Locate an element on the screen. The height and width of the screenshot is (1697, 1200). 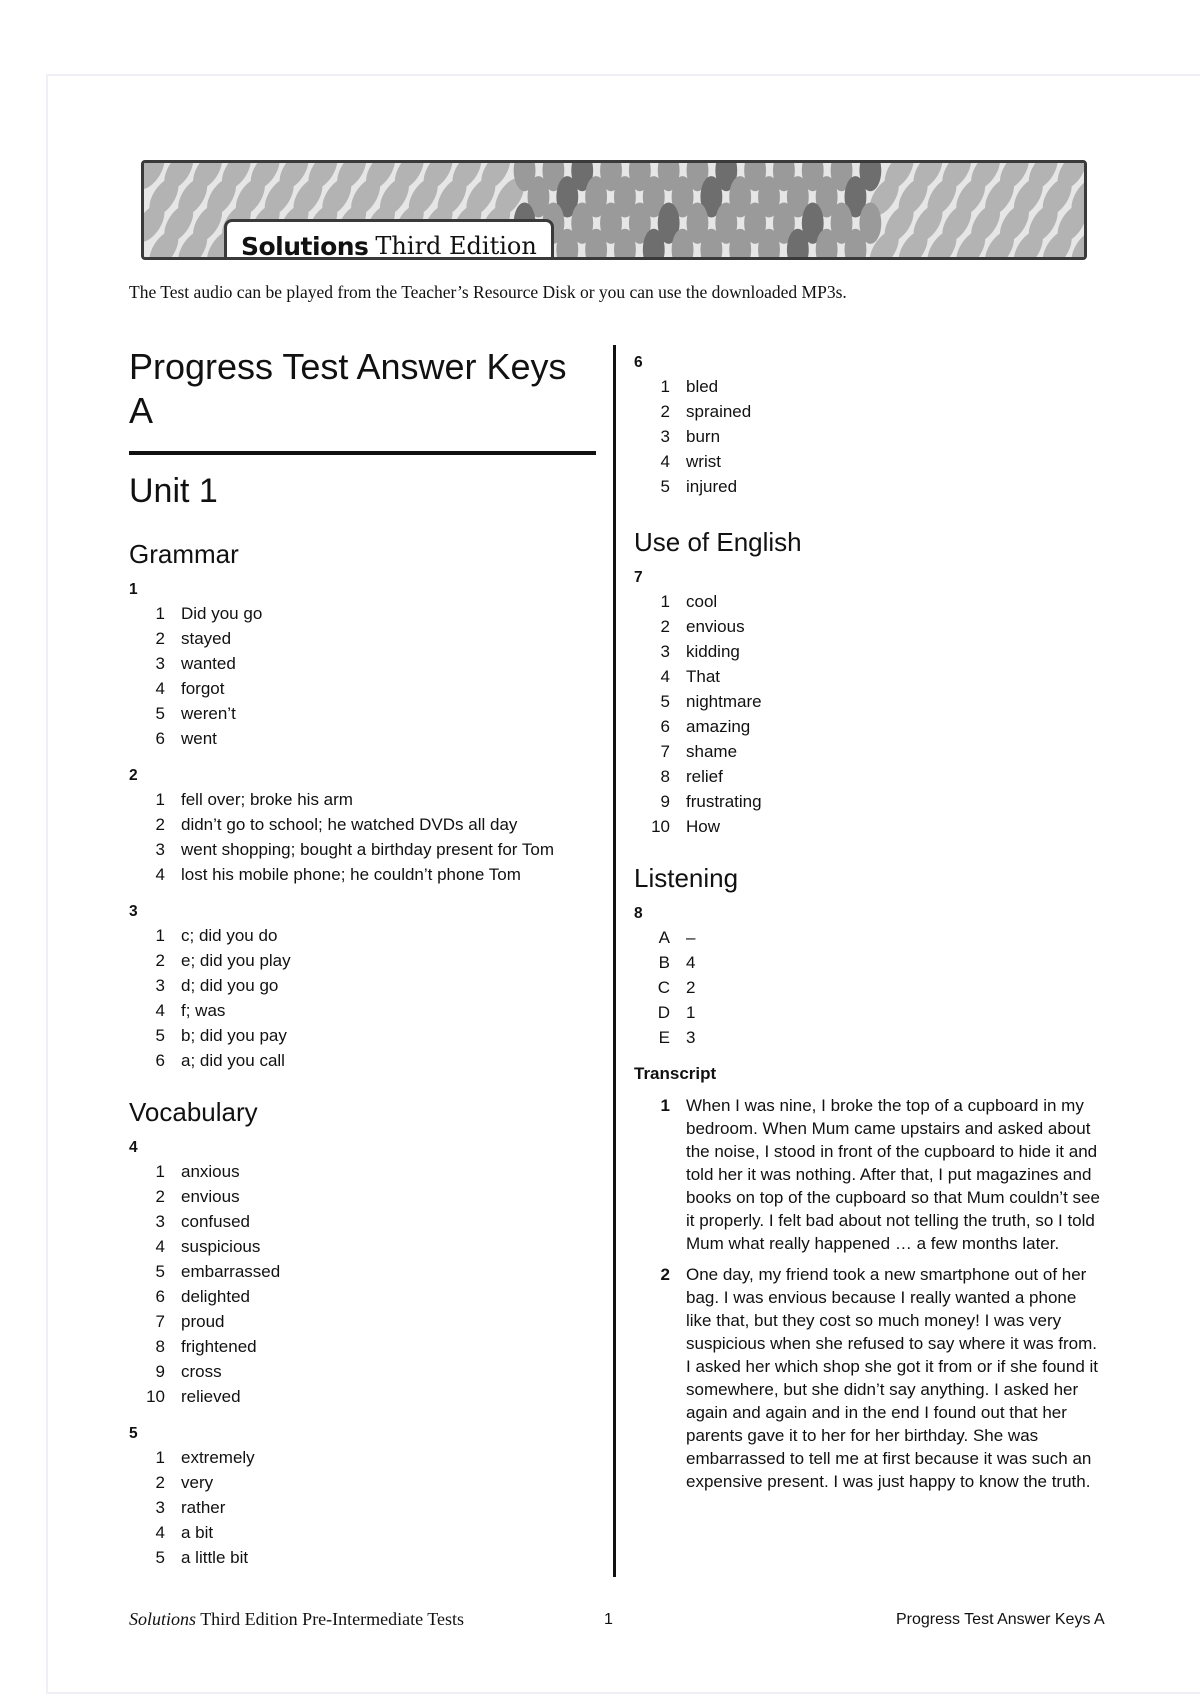
answer-item: 4 f; was is located at coordinates (362, 1010).